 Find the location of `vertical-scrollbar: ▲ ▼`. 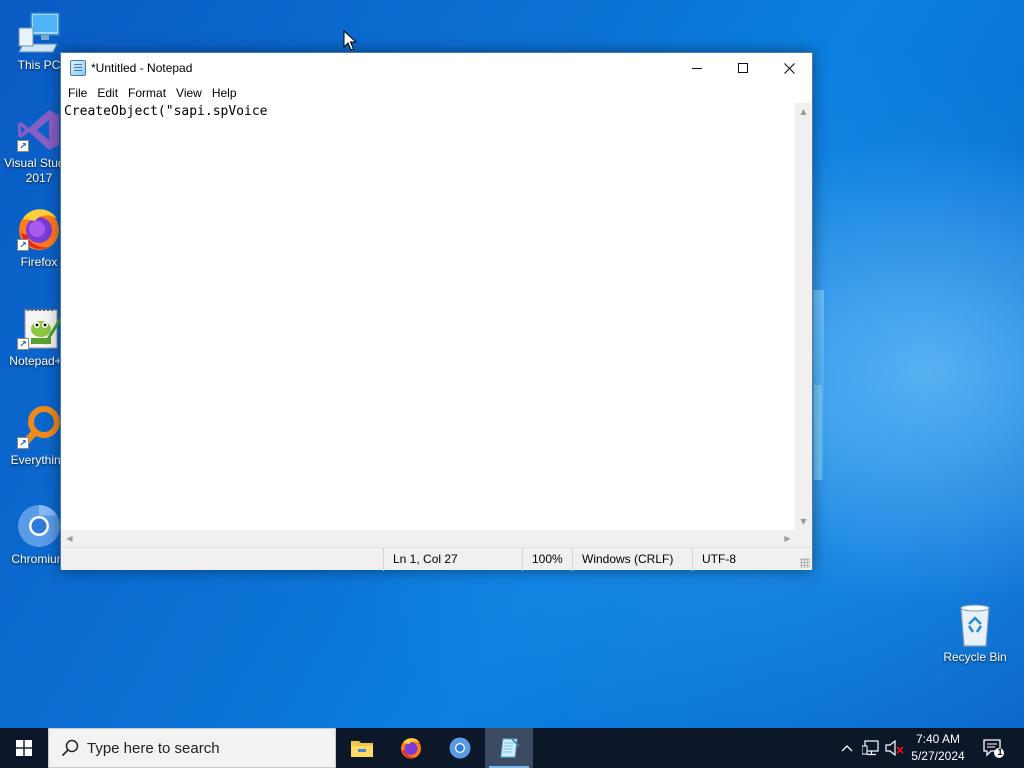

vertical-scrollbar: ▲ ▼ is located at coordinates (803, 316).